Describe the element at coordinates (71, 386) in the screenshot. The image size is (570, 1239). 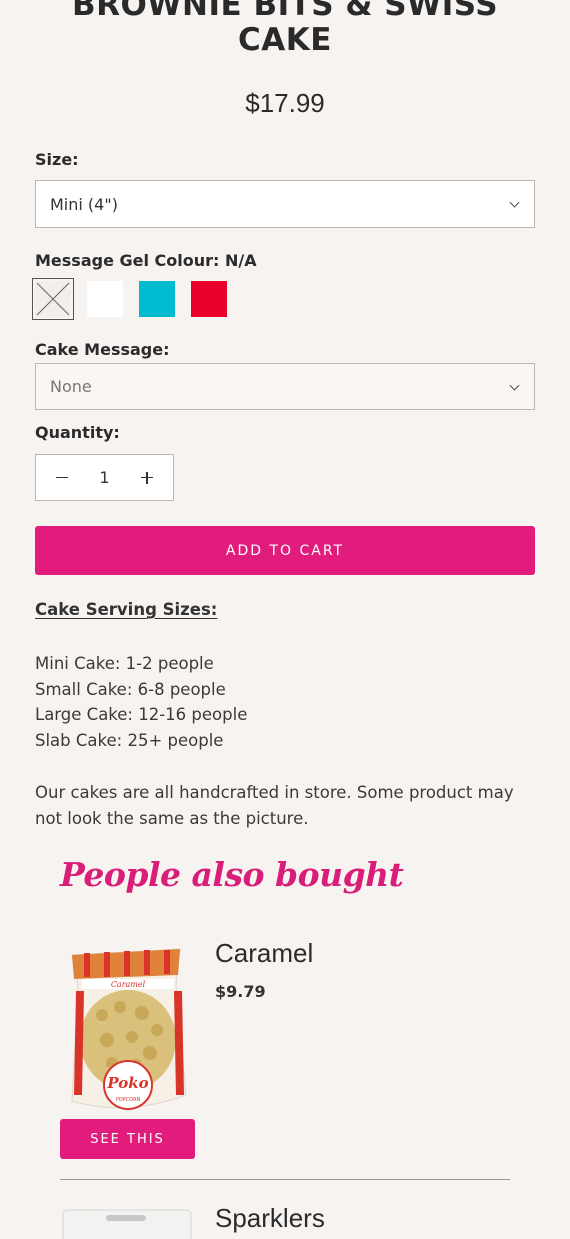
I see `cake-message-value: None` at that location.